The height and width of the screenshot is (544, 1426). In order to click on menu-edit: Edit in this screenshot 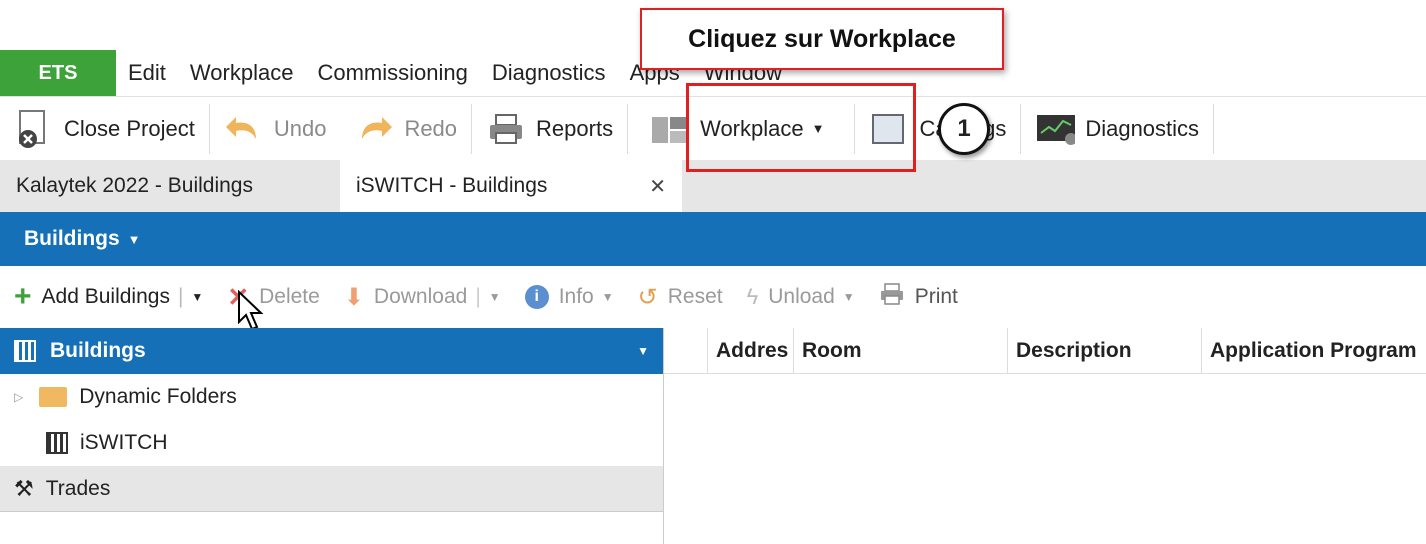, I will do `click(147, 73)`.